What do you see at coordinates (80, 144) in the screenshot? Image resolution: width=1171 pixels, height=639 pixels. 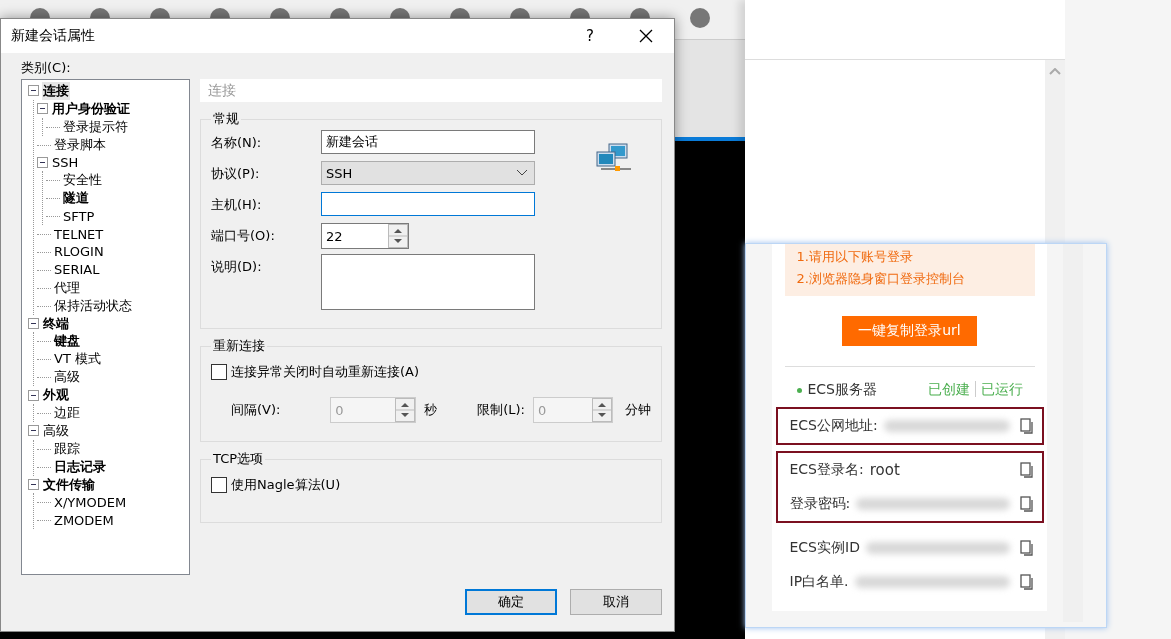 I see `tree-item: 登录脚本` at bounding box center [80, 144].